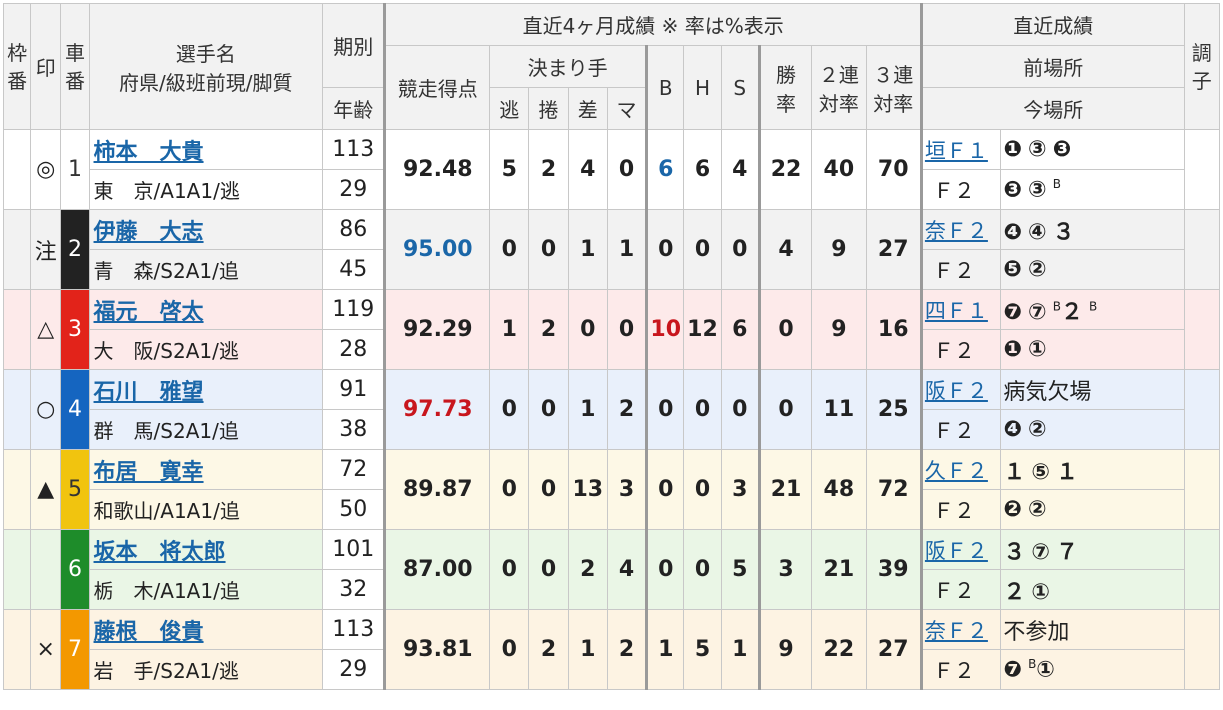  I want to click on age-cell: 29, so click(354, 669).